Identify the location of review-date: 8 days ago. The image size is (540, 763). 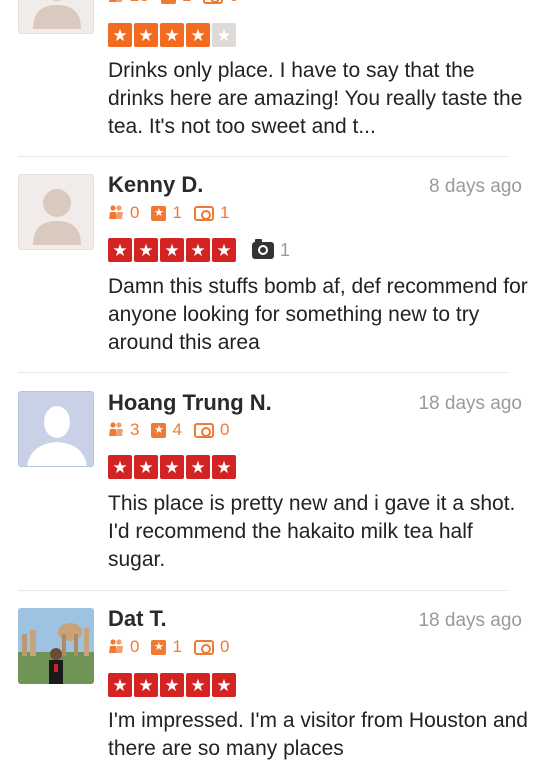
(475, 186).